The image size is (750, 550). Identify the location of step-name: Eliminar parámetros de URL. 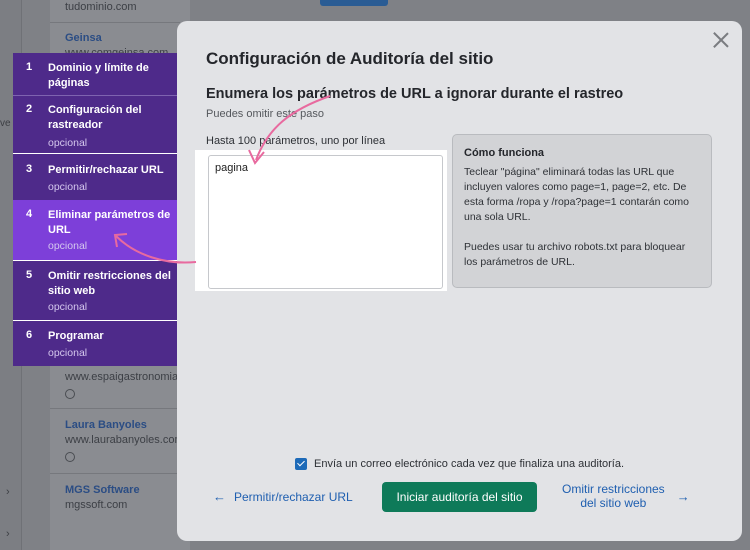
(109, 222).